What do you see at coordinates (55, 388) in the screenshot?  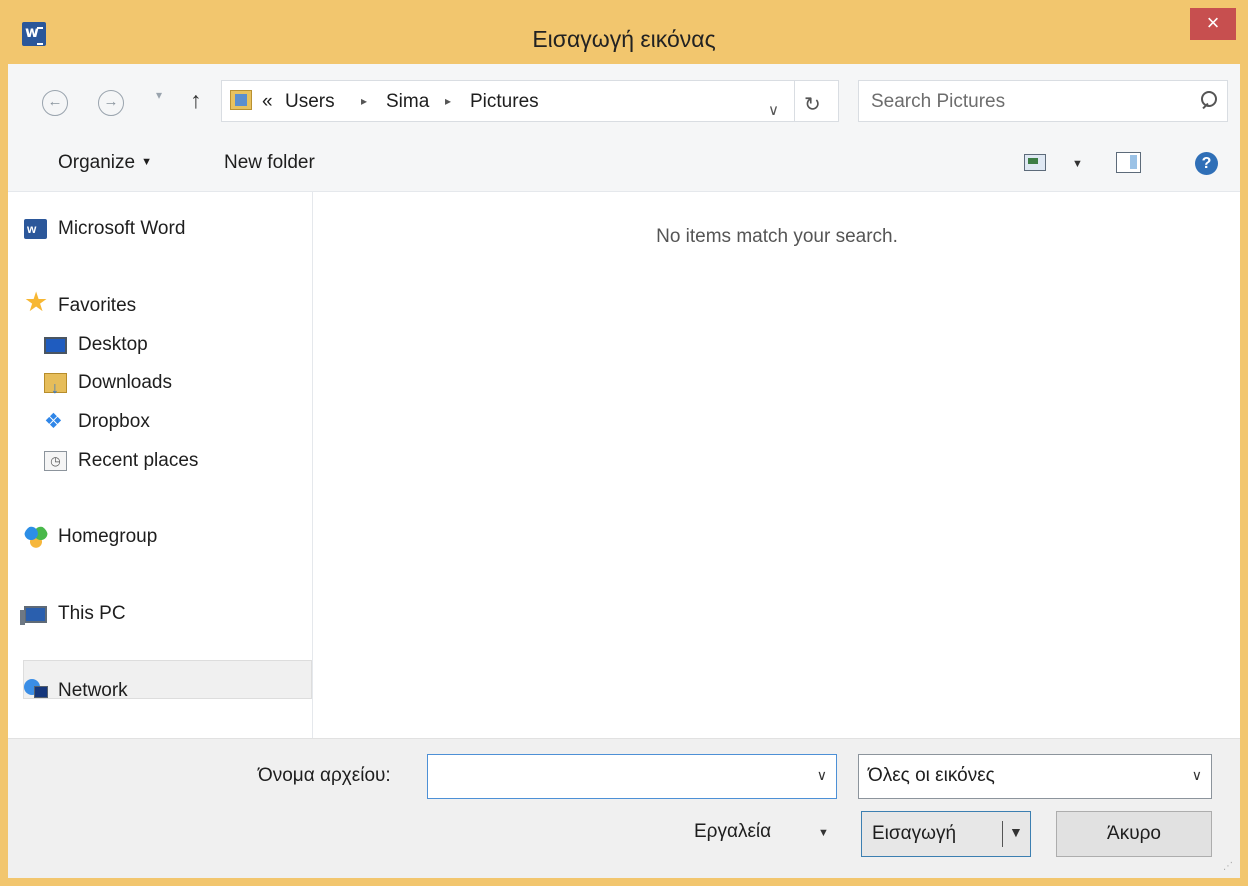 I see `downloads-icon` at bounding box center [55, 388].